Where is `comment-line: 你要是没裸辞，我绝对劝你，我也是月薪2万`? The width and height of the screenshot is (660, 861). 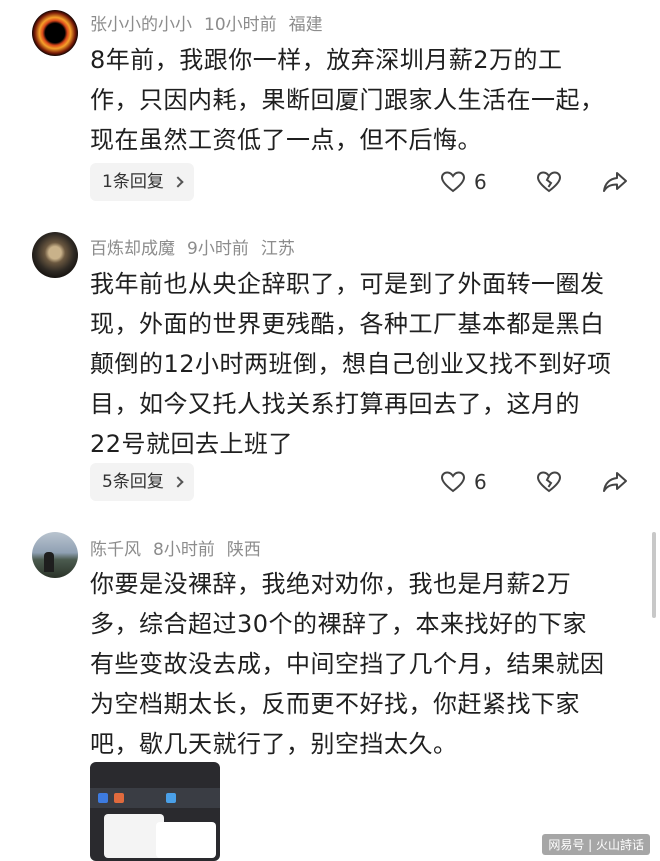 comment-line: 你要是没裸辞，我绝对劝你，我也是月薪2万 is located at coordinates (331, 584).